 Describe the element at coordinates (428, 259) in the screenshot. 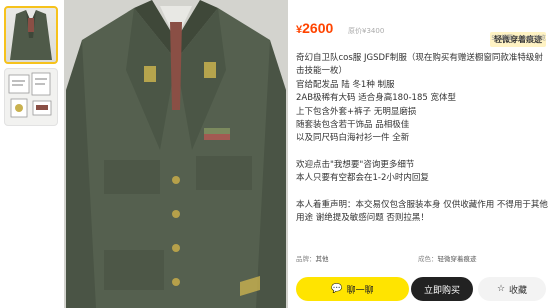

I see `condition-label: 成色：` at that location.